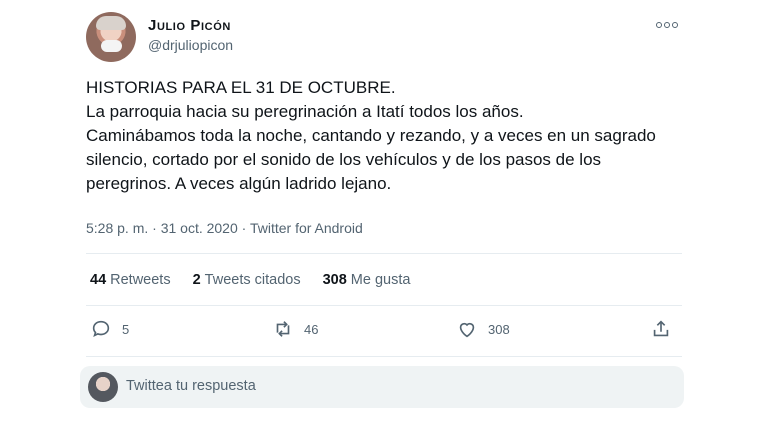 Image resolution: width=768 pixels, height=432 pixels. What do you see at coordinates (111, 23) in the screenshot?
I see `avatar-hair` at bounding box center [111, 23].